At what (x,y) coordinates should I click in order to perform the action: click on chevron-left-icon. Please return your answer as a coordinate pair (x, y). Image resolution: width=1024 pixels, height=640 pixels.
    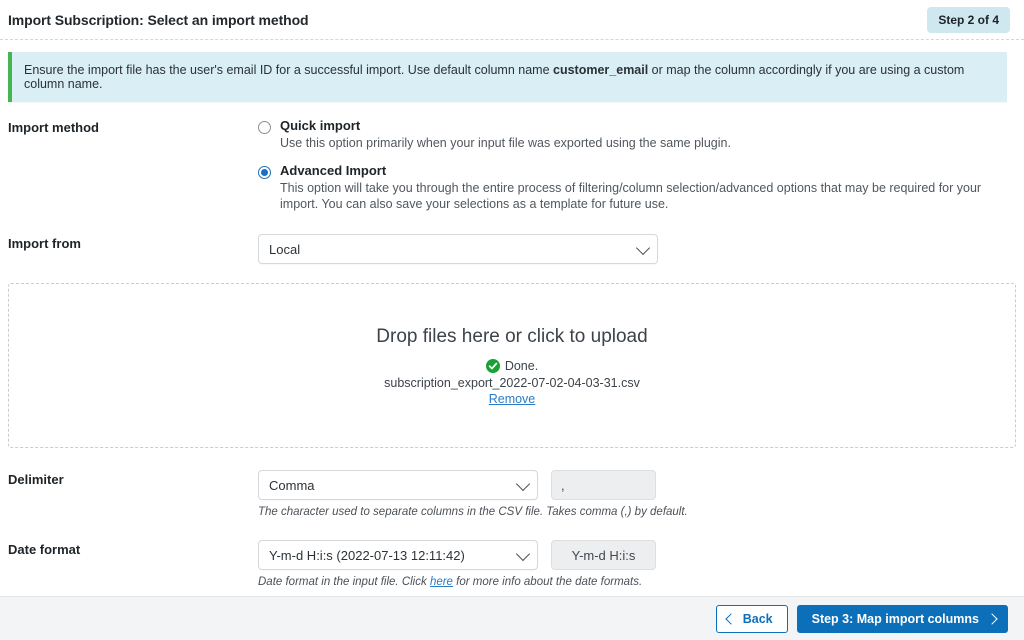
    Looking at the image, I should click on (731, 618).